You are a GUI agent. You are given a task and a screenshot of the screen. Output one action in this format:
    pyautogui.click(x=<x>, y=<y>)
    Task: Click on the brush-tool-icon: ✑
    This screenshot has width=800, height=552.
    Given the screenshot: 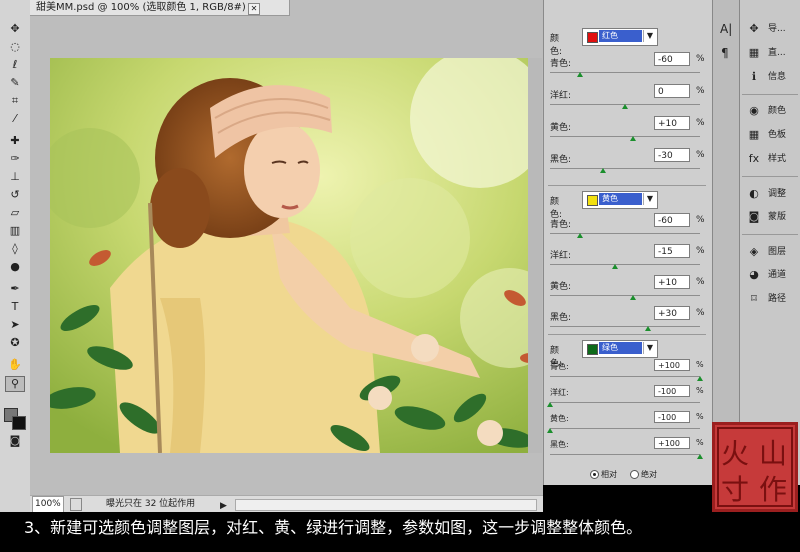 What is the action you would take?
    pyautogui.click(x=15, y=159)
    